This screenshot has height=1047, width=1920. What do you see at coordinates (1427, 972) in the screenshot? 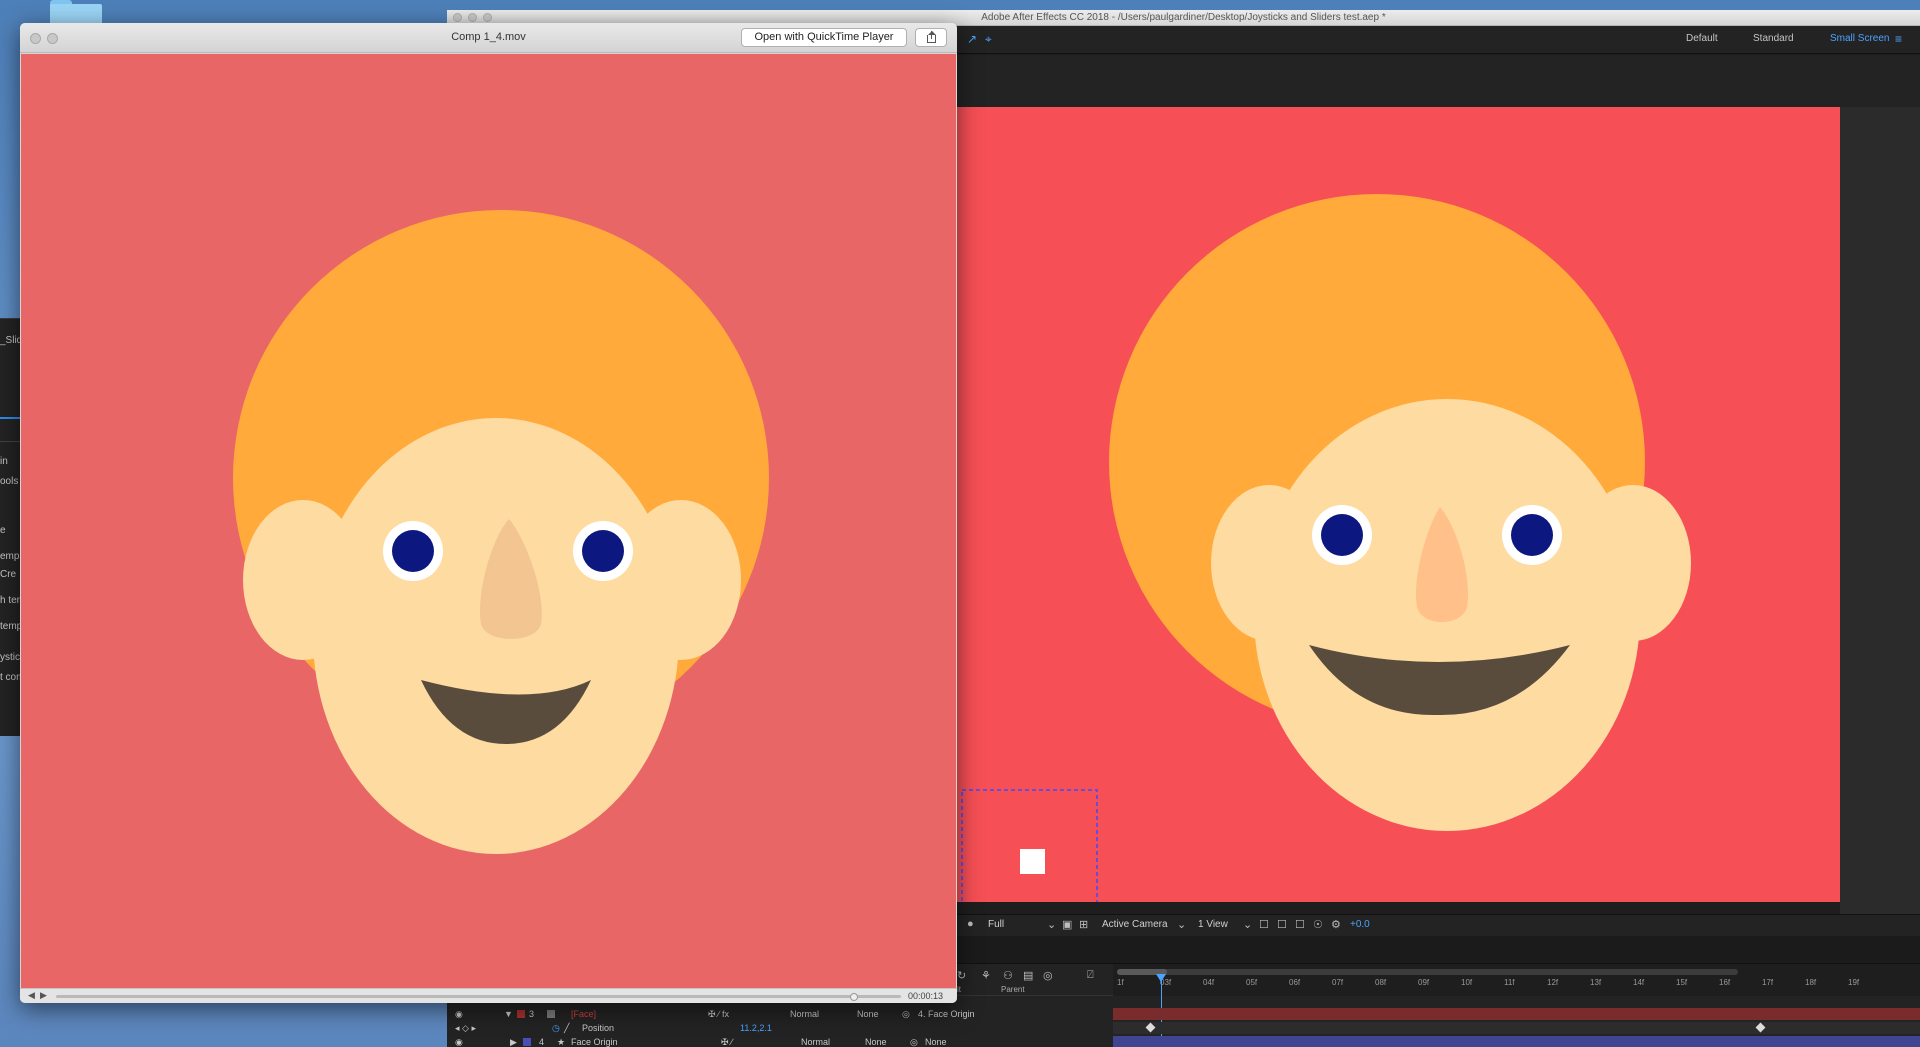
I see `work-area-range` at bounding box center [1427, 972].